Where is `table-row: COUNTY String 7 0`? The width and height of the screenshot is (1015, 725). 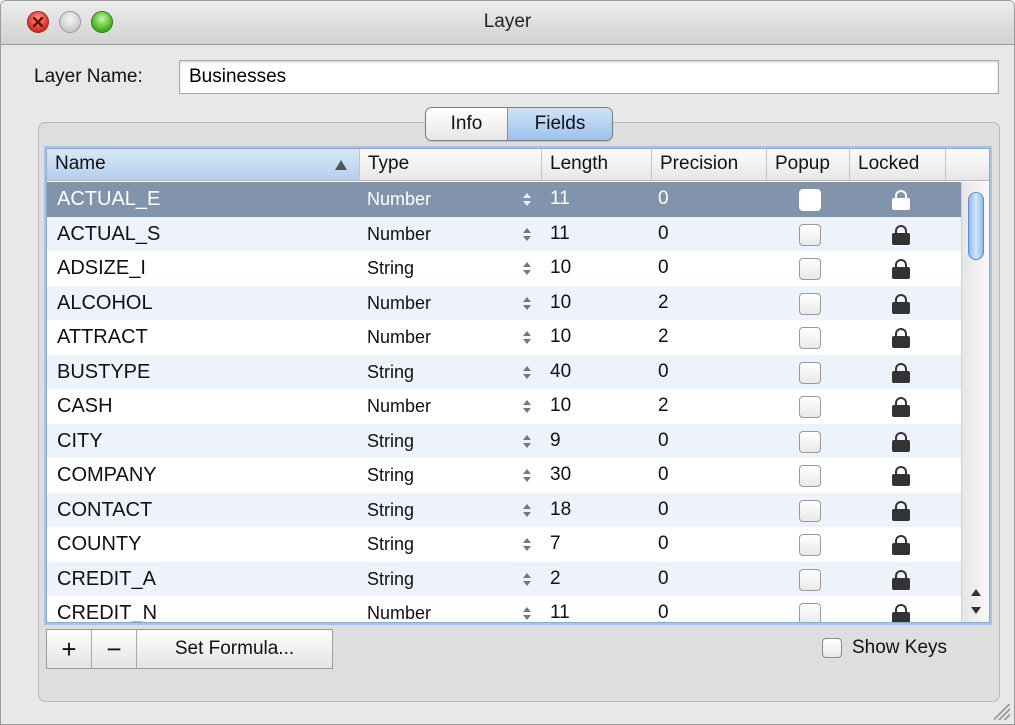 table-row: COUNTY String 7 0 is located at coordinates (504, 544).